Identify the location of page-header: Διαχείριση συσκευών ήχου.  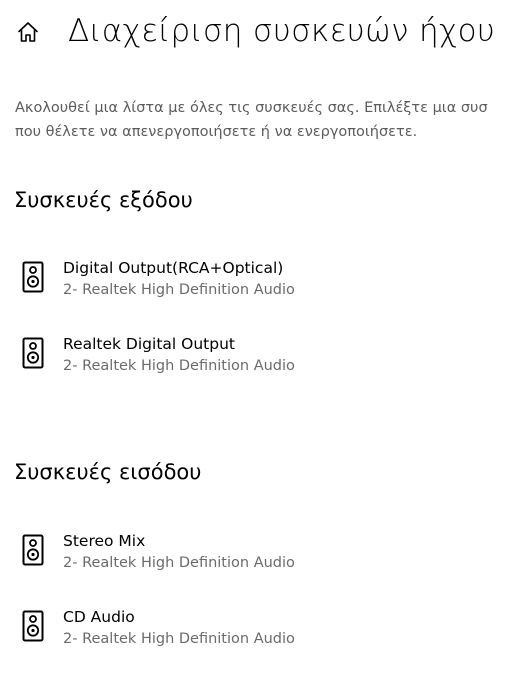
(255, 32).